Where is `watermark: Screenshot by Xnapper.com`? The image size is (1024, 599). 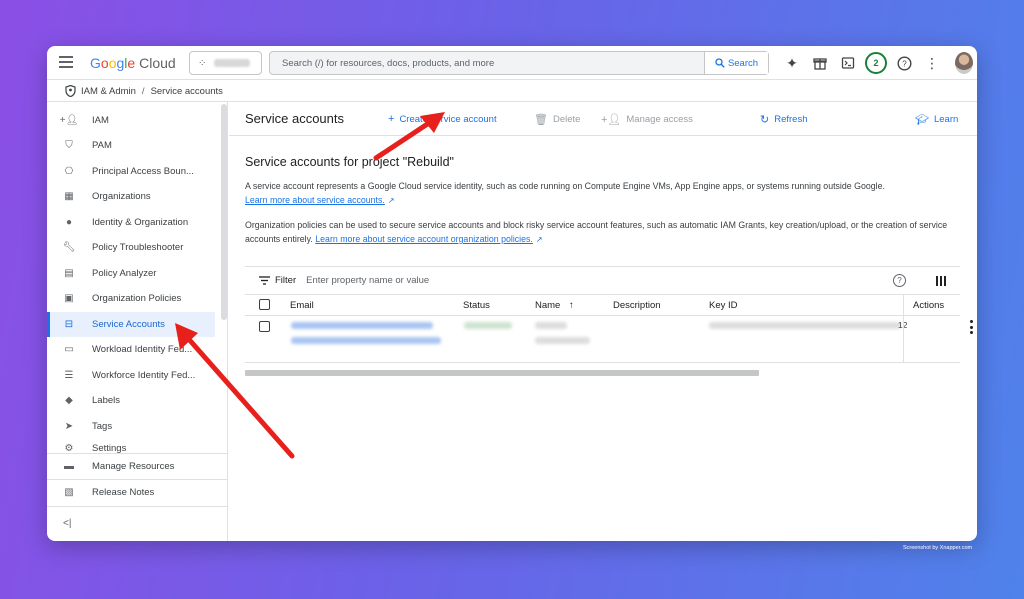
watermark: Screenshot by Xnapper.com is located at coordinates (938, 548).